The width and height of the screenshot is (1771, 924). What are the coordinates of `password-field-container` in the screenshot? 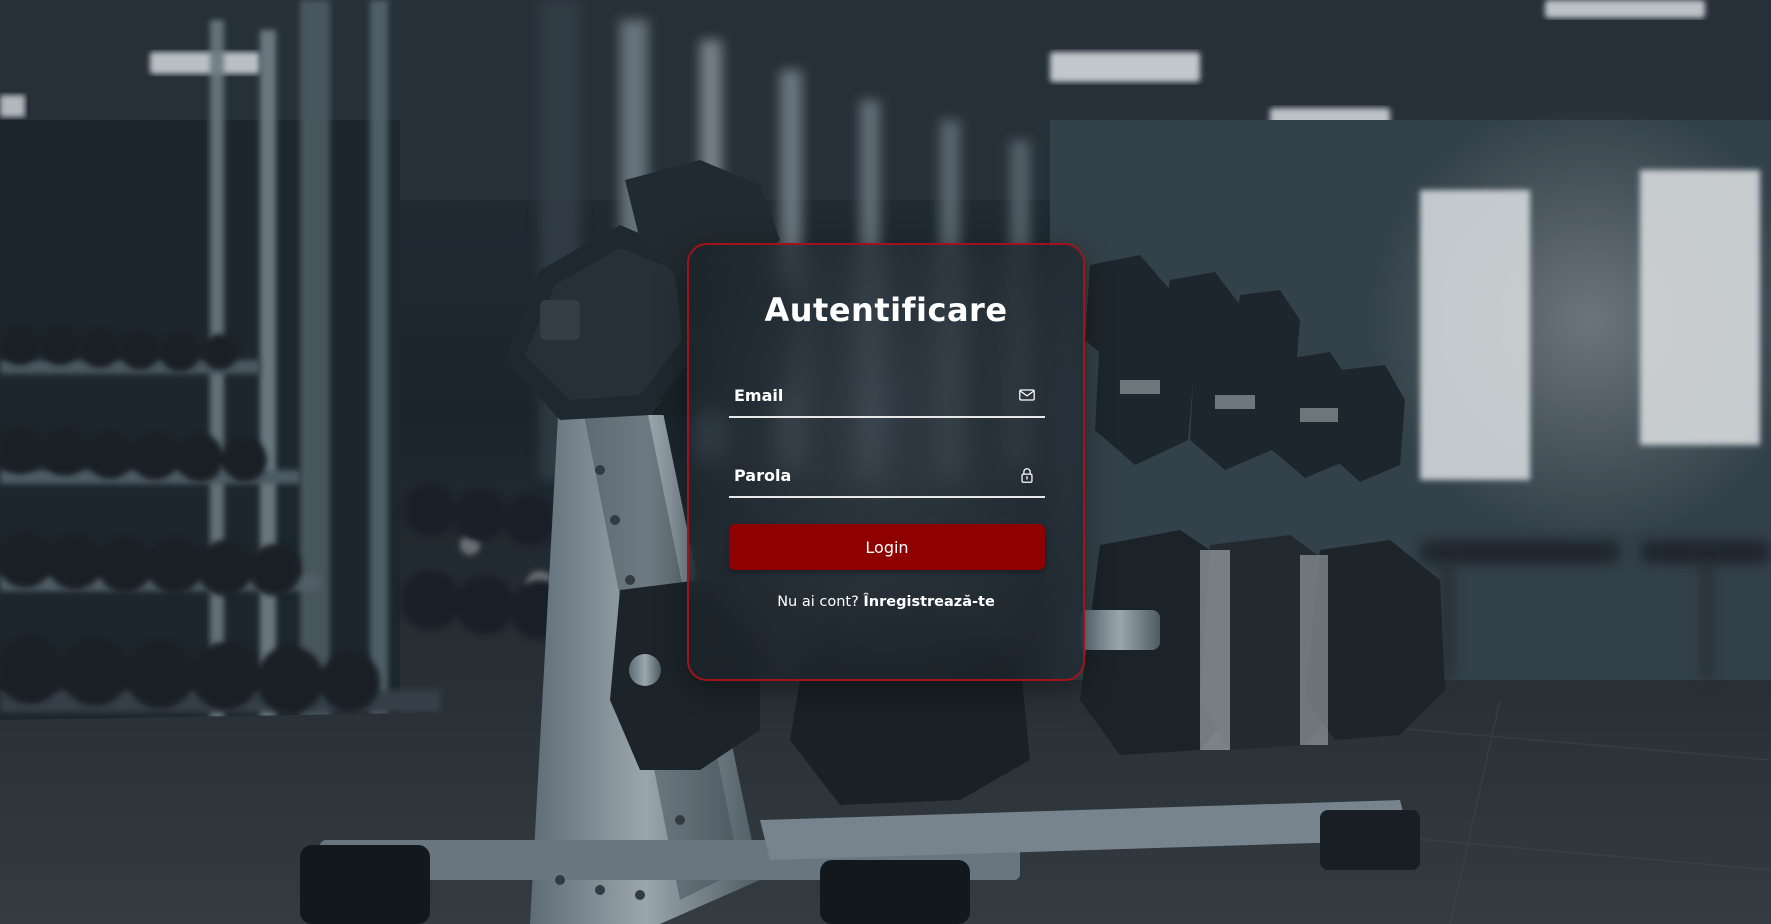 It's located at (887, 476).